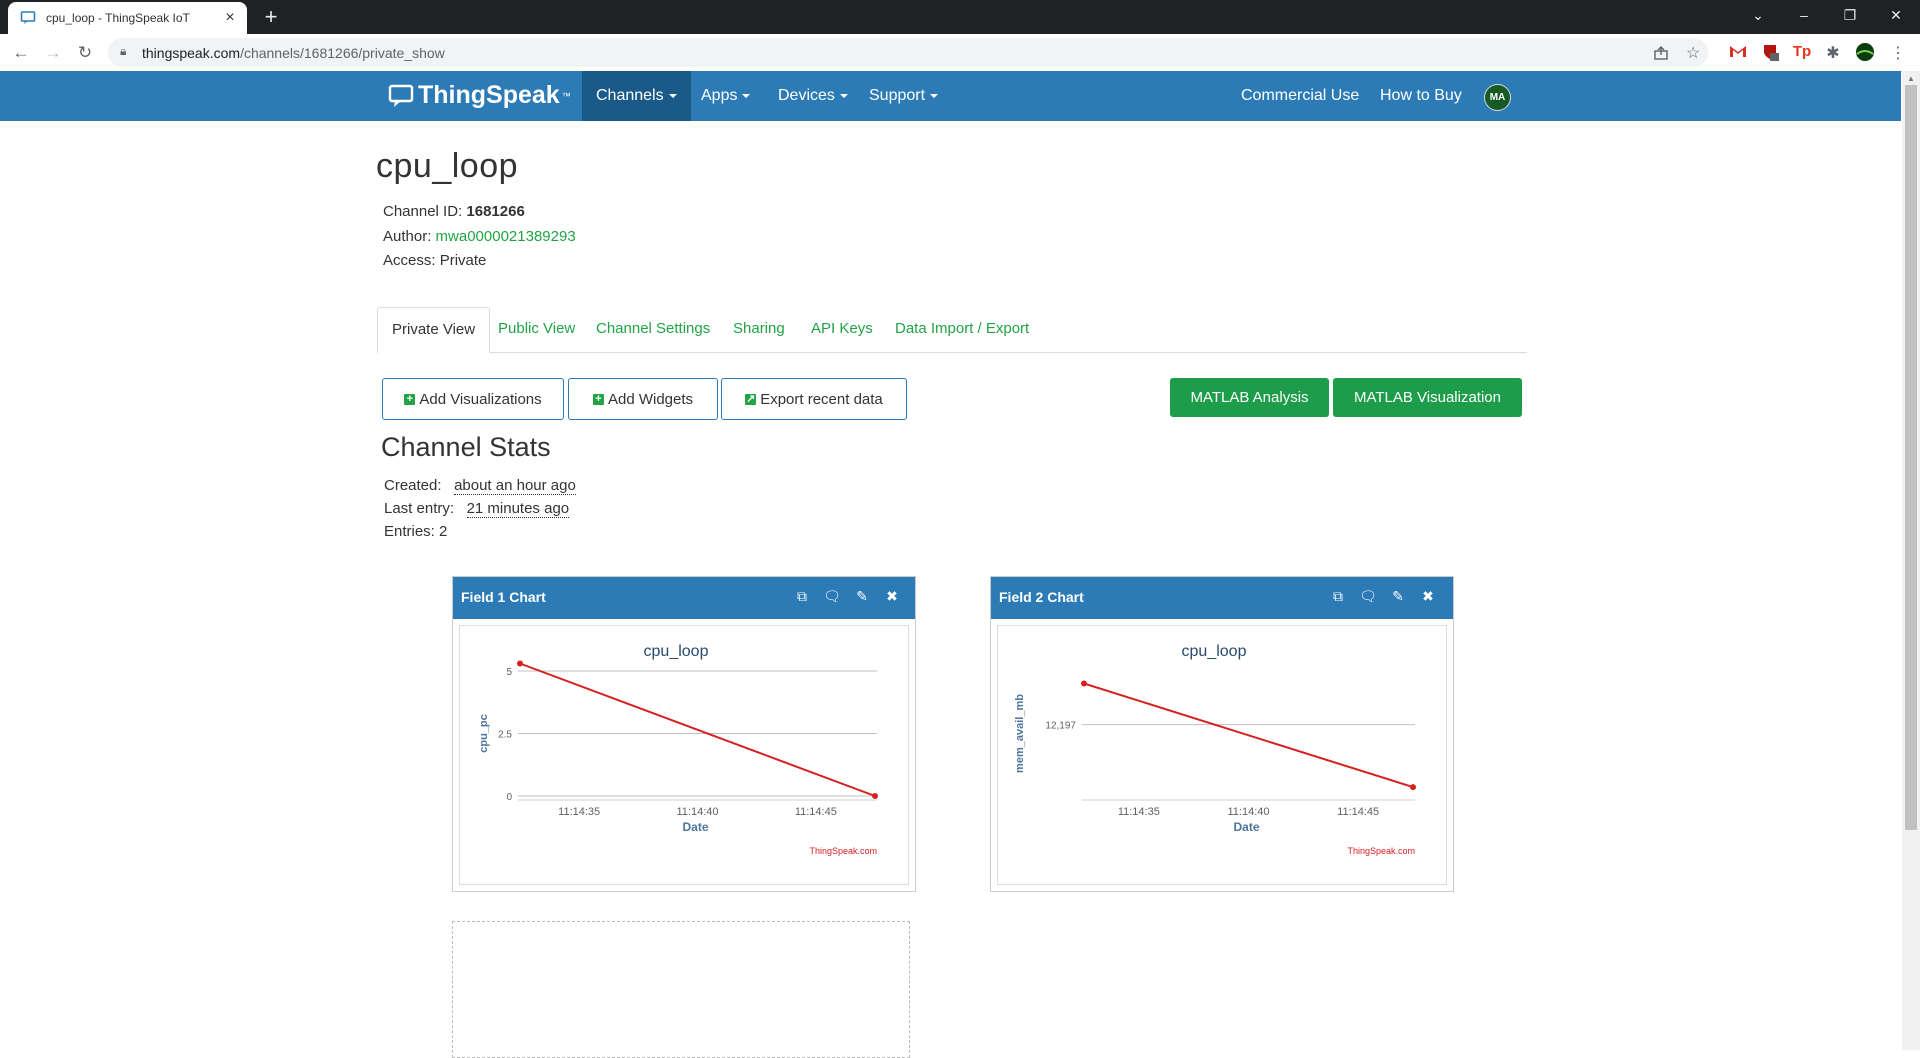 The image size is (1920, 1058). Describe the element at coordinates (636, 96) in the screenshot. I see `nav-channels: Channels` at that location.